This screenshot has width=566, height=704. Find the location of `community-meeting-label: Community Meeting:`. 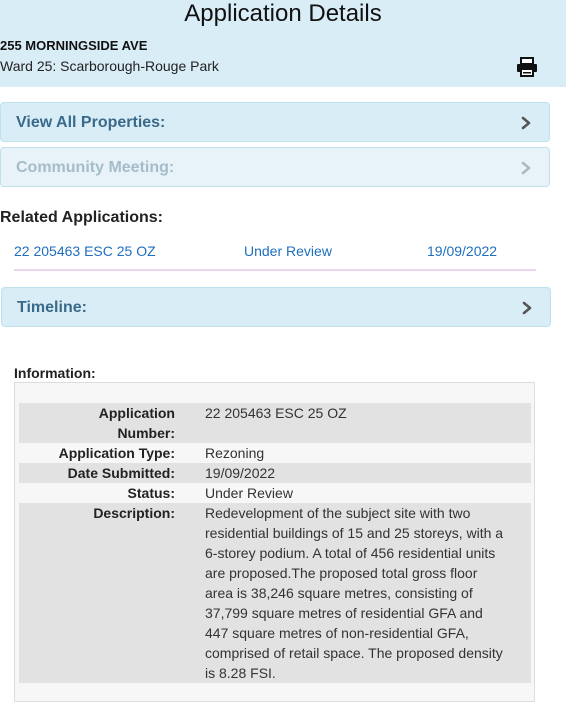

community-meeting-label: Community Meeting: is located at coordinates (95, 167).